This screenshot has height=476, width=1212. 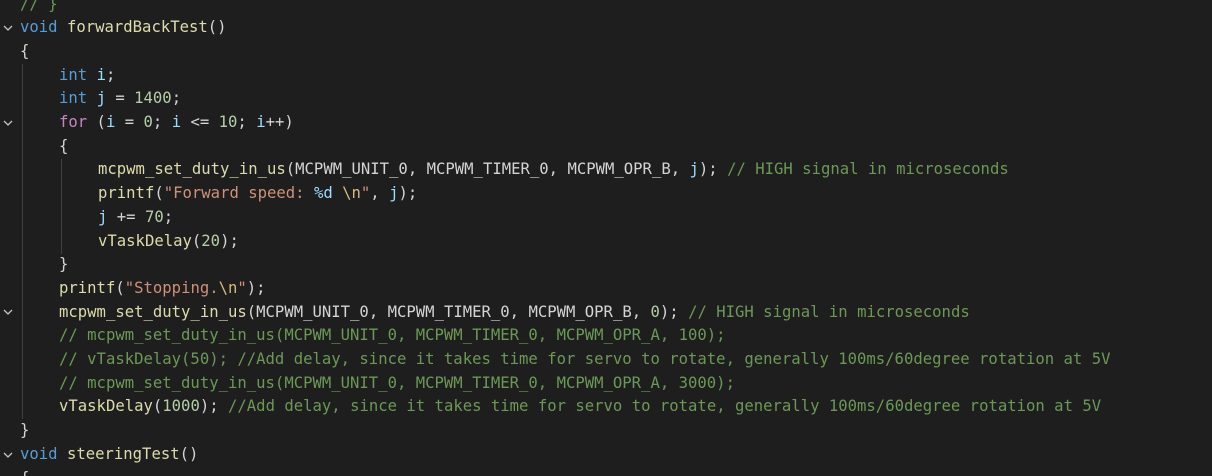 I want to click on code-line: j += 70;, so click(x=606, y=218).